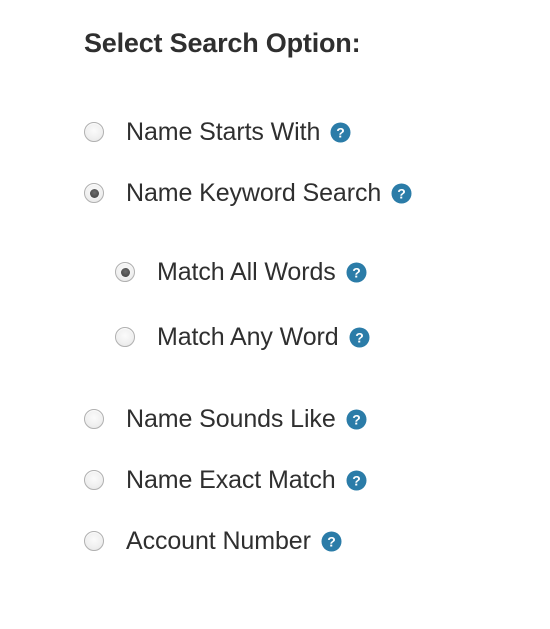 Image resolution: width=550 pixels, height=629 pixels. I want to click on radio-label-account-number: Account Number, so click(218, 541).